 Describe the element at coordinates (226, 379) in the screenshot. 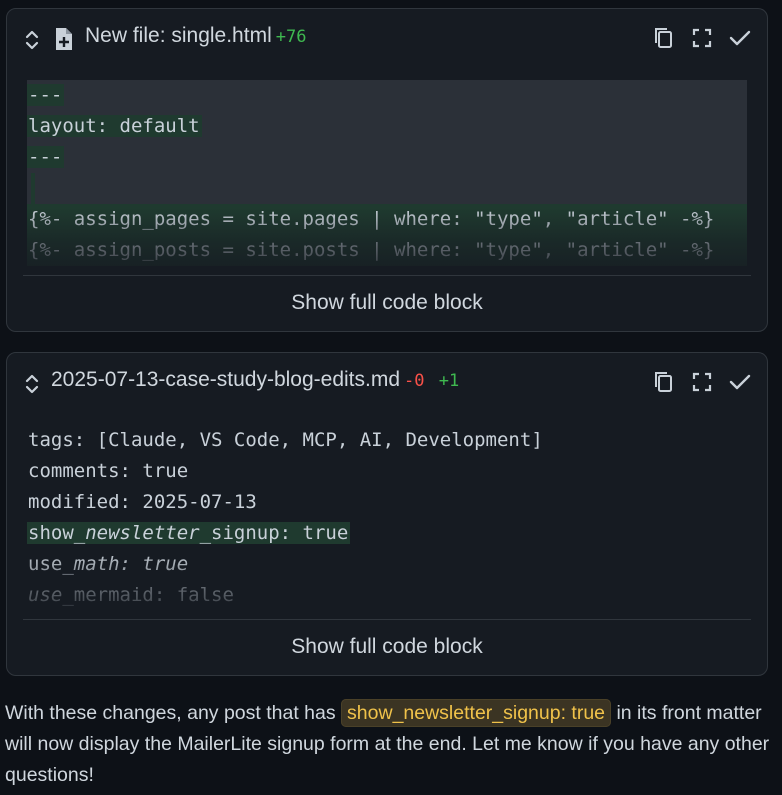

I see `file-name: 2025-07-13-case-study-blog-edits.md` at that location.